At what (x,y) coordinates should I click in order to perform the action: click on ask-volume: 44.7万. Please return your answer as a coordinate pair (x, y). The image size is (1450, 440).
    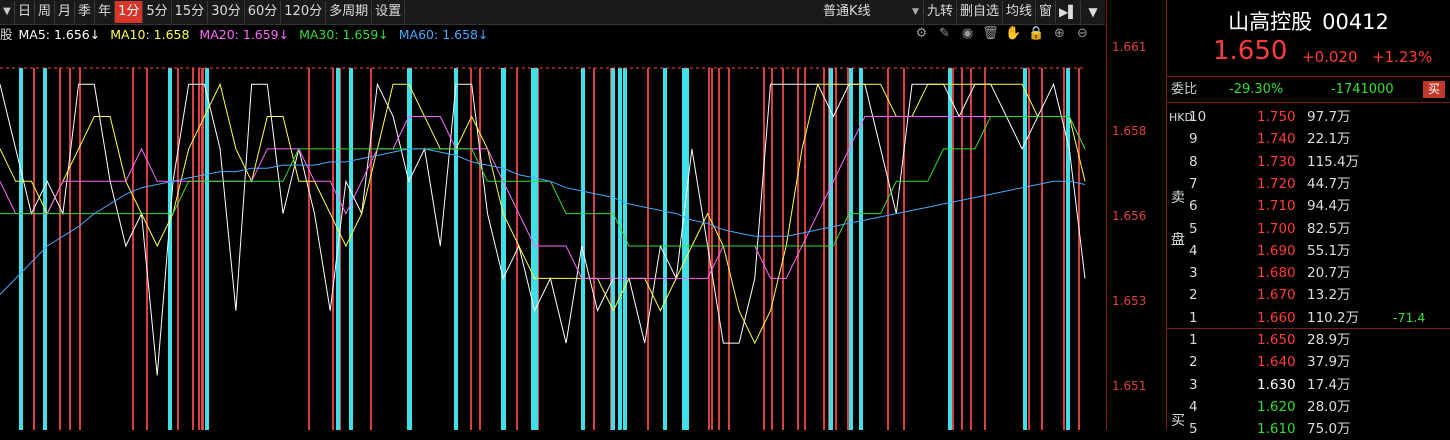
    Looking at the image, I should click on (1329, 183).